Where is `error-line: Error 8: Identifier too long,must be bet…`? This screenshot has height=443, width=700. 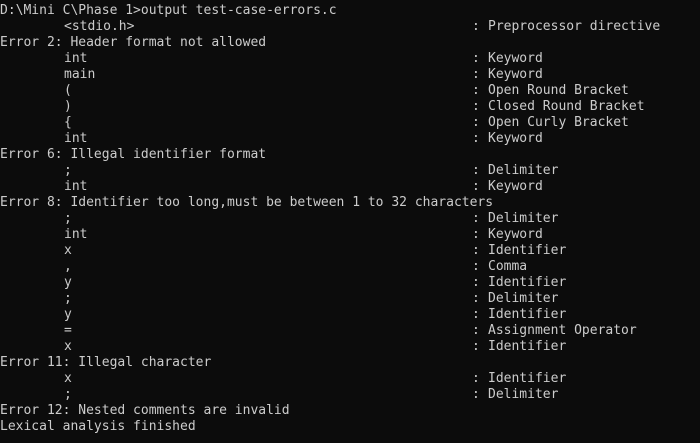 error-line: Error 8: Identifier too long,must be bet… is located at coordinates (350, 203).